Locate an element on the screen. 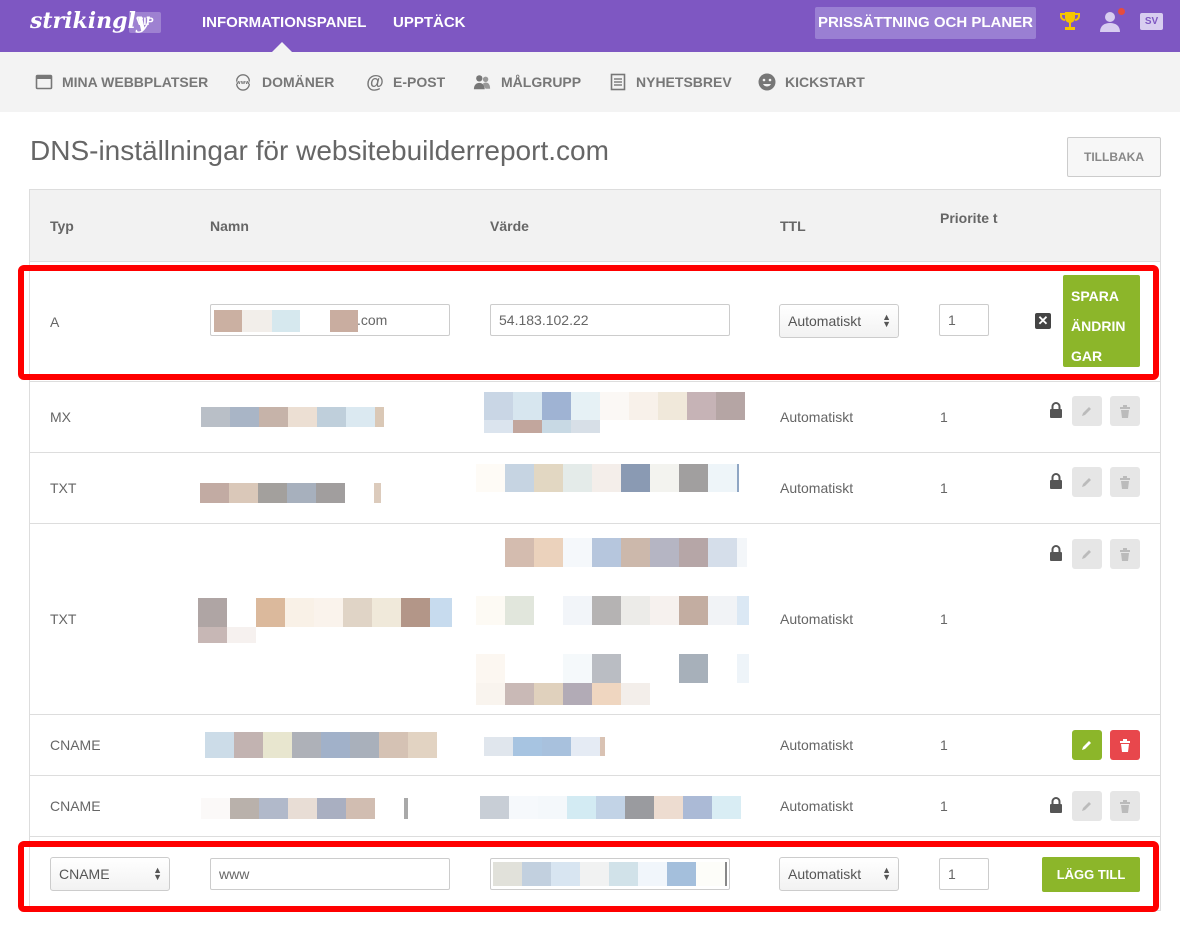 This screenshot has height=935, width=1180. highlight-add-row is located at coordinates (588, 876).